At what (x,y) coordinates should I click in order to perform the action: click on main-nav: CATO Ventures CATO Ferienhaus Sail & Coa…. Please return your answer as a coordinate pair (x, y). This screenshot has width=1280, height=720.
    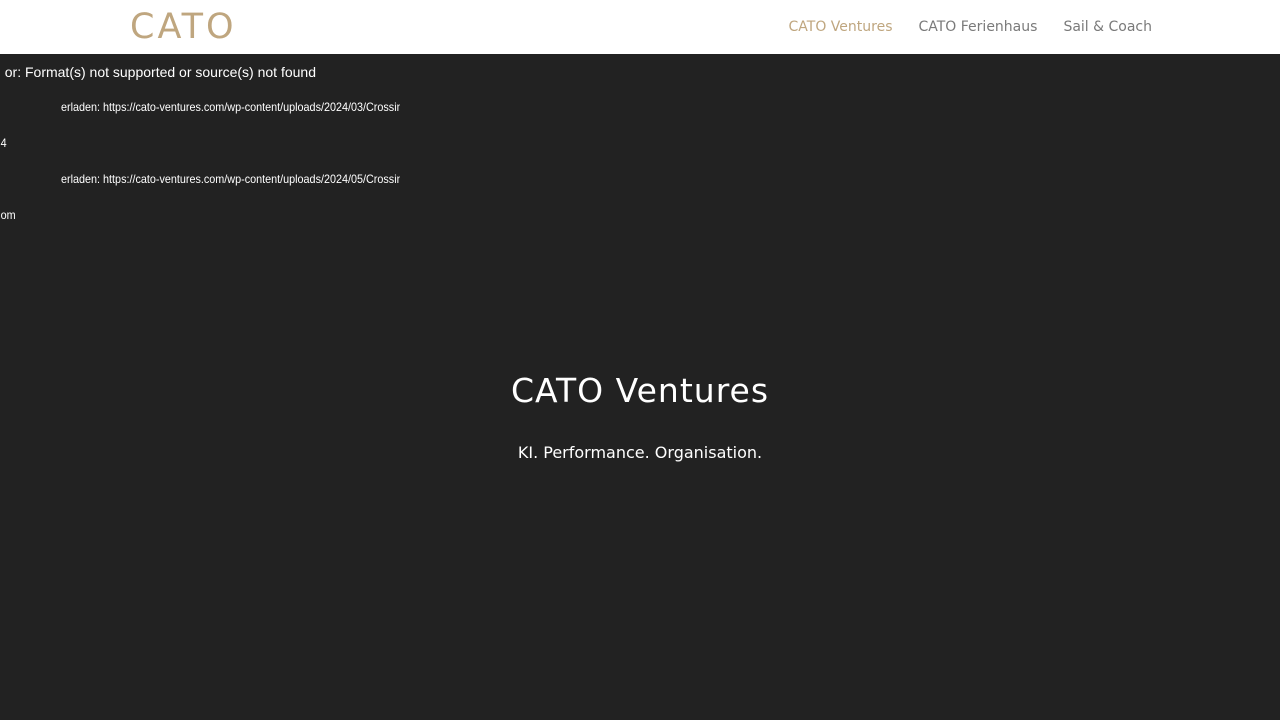
    Looking at the image, I should click on (971, 27).